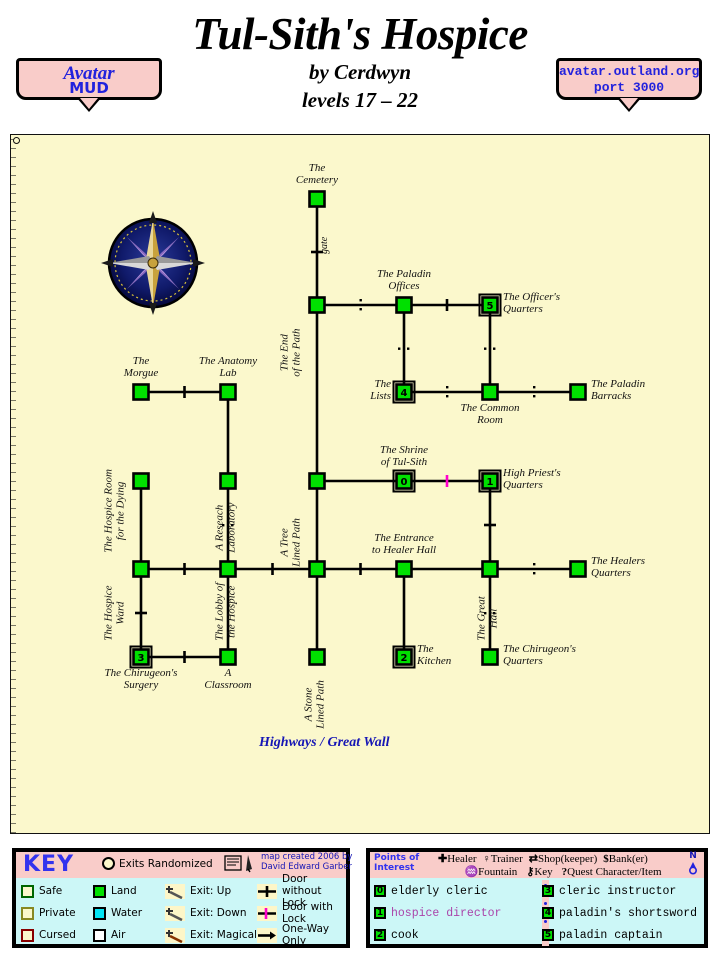 The height and width of the screenshot is (960, 720). What do you see at coordinates (175, 891) in the screenshot?
I see `exit-up-icon` at bounding box center [175, 891].